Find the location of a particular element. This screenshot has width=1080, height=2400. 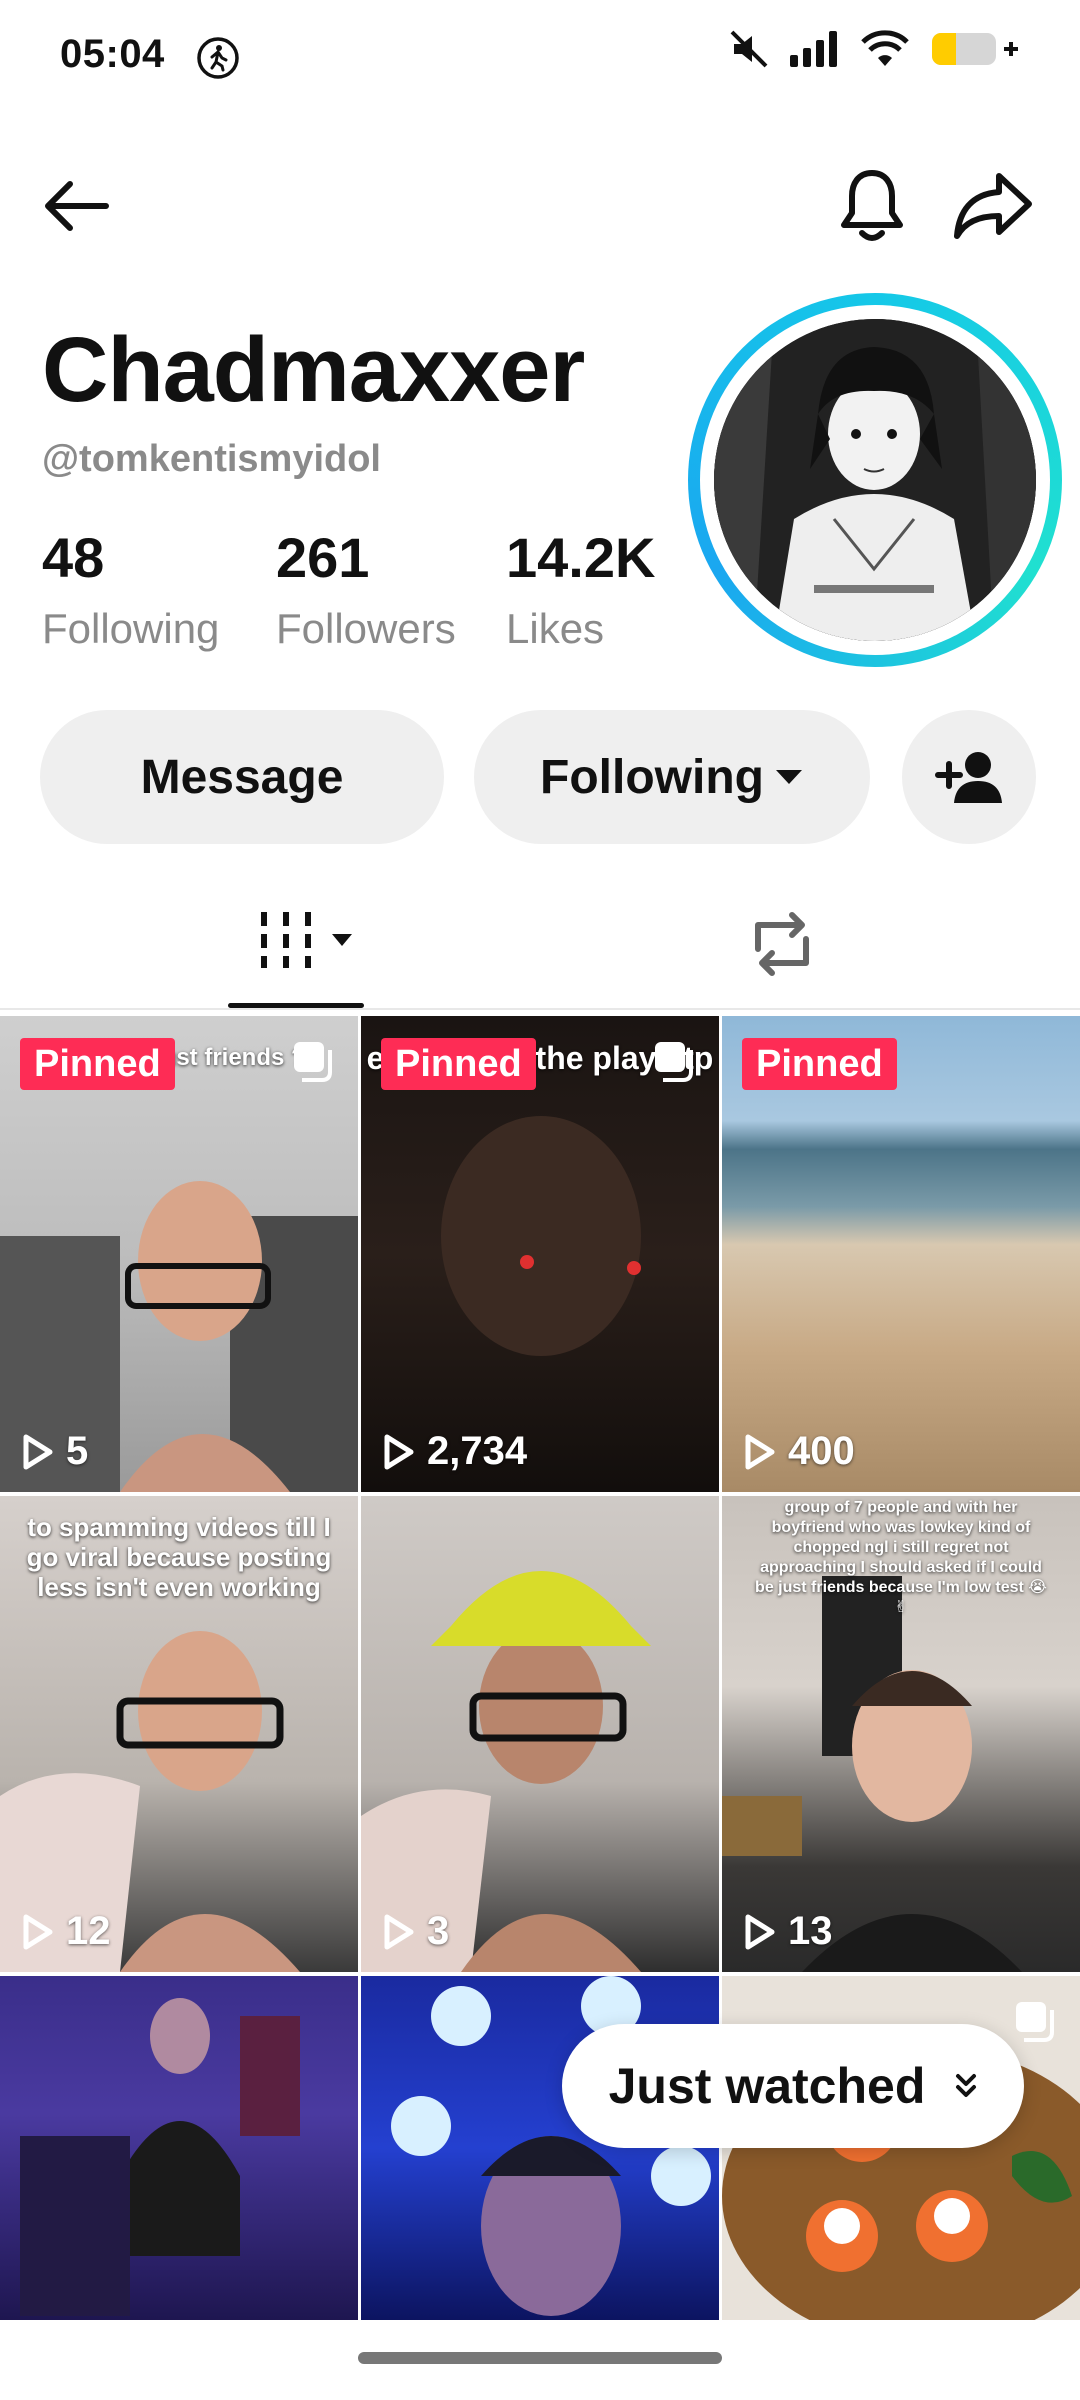

view-count-value: 400 is located at coordinates (821, 1451).